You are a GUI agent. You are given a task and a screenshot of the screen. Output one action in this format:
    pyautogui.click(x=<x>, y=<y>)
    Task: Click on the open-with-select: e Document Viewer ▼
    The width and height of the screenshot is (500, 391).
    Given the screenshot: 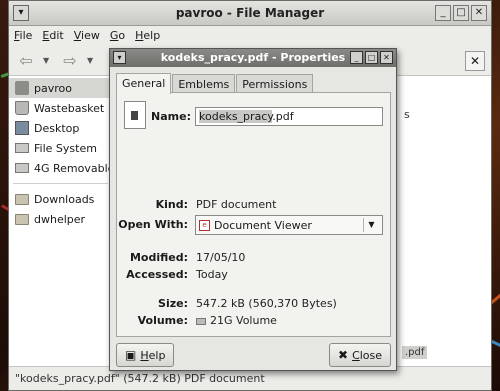 What is the action you would take?
    pyautogui.click(x=289, y=225)
    